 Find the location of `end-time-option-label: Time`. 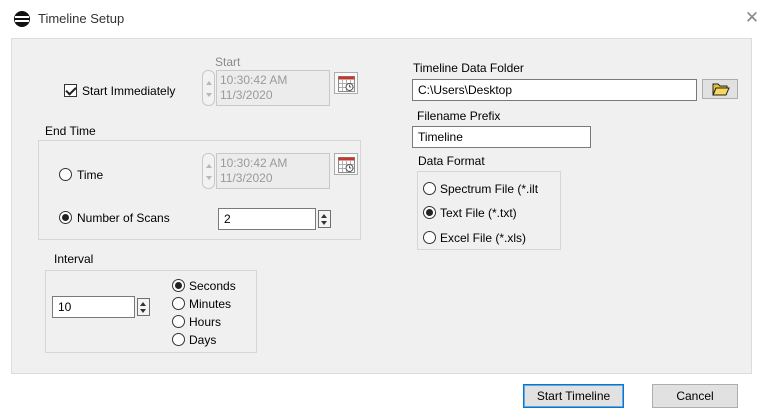

end-time-option-label: Time is located at coordinates (90, 175).